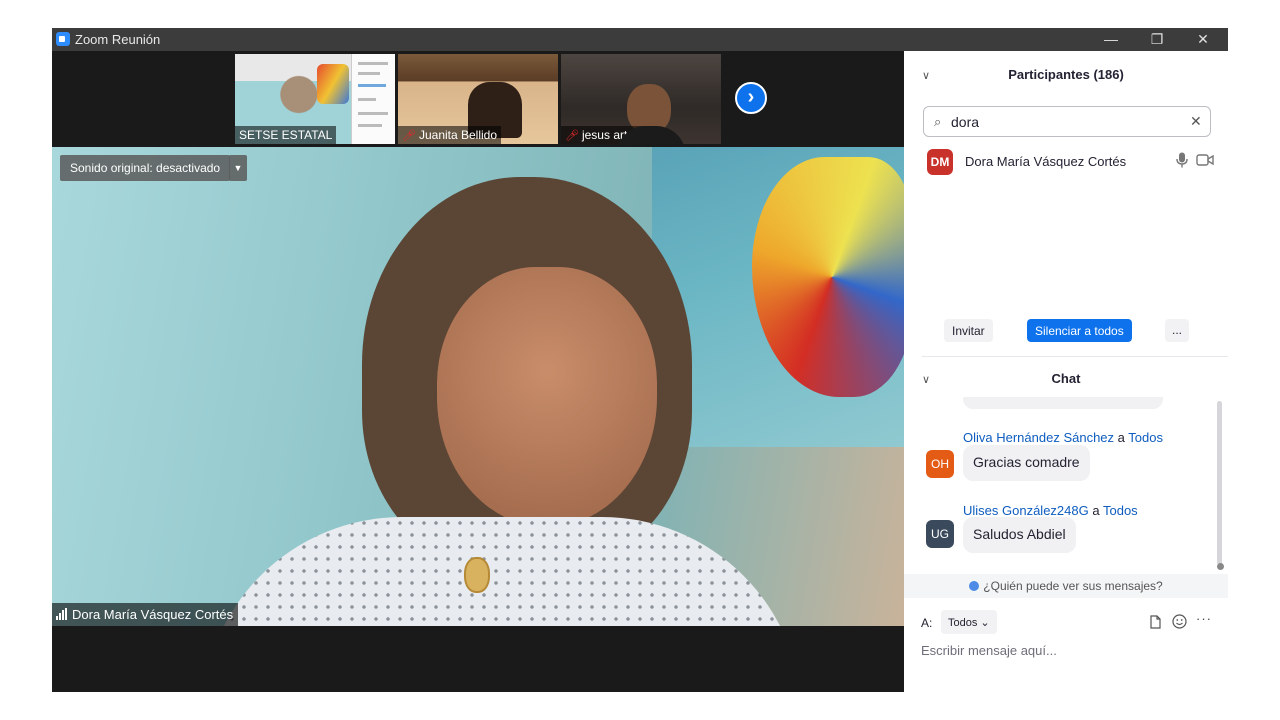 The image size is (1280, 720). Describe the element at coordinates (502, 571) in the screenshot. I see `speaker-body` at that location.